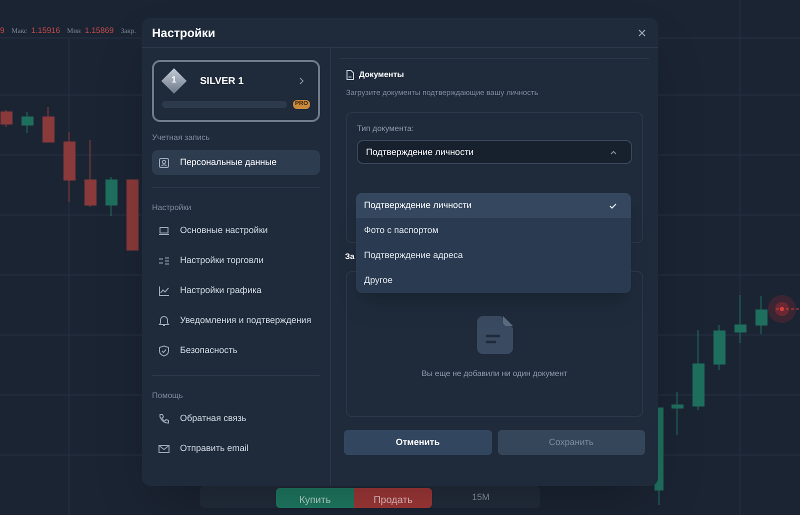 The height and width of the screenshot is (515, 800). I want to click on dropdown-option: Другое, so click(493, 280).